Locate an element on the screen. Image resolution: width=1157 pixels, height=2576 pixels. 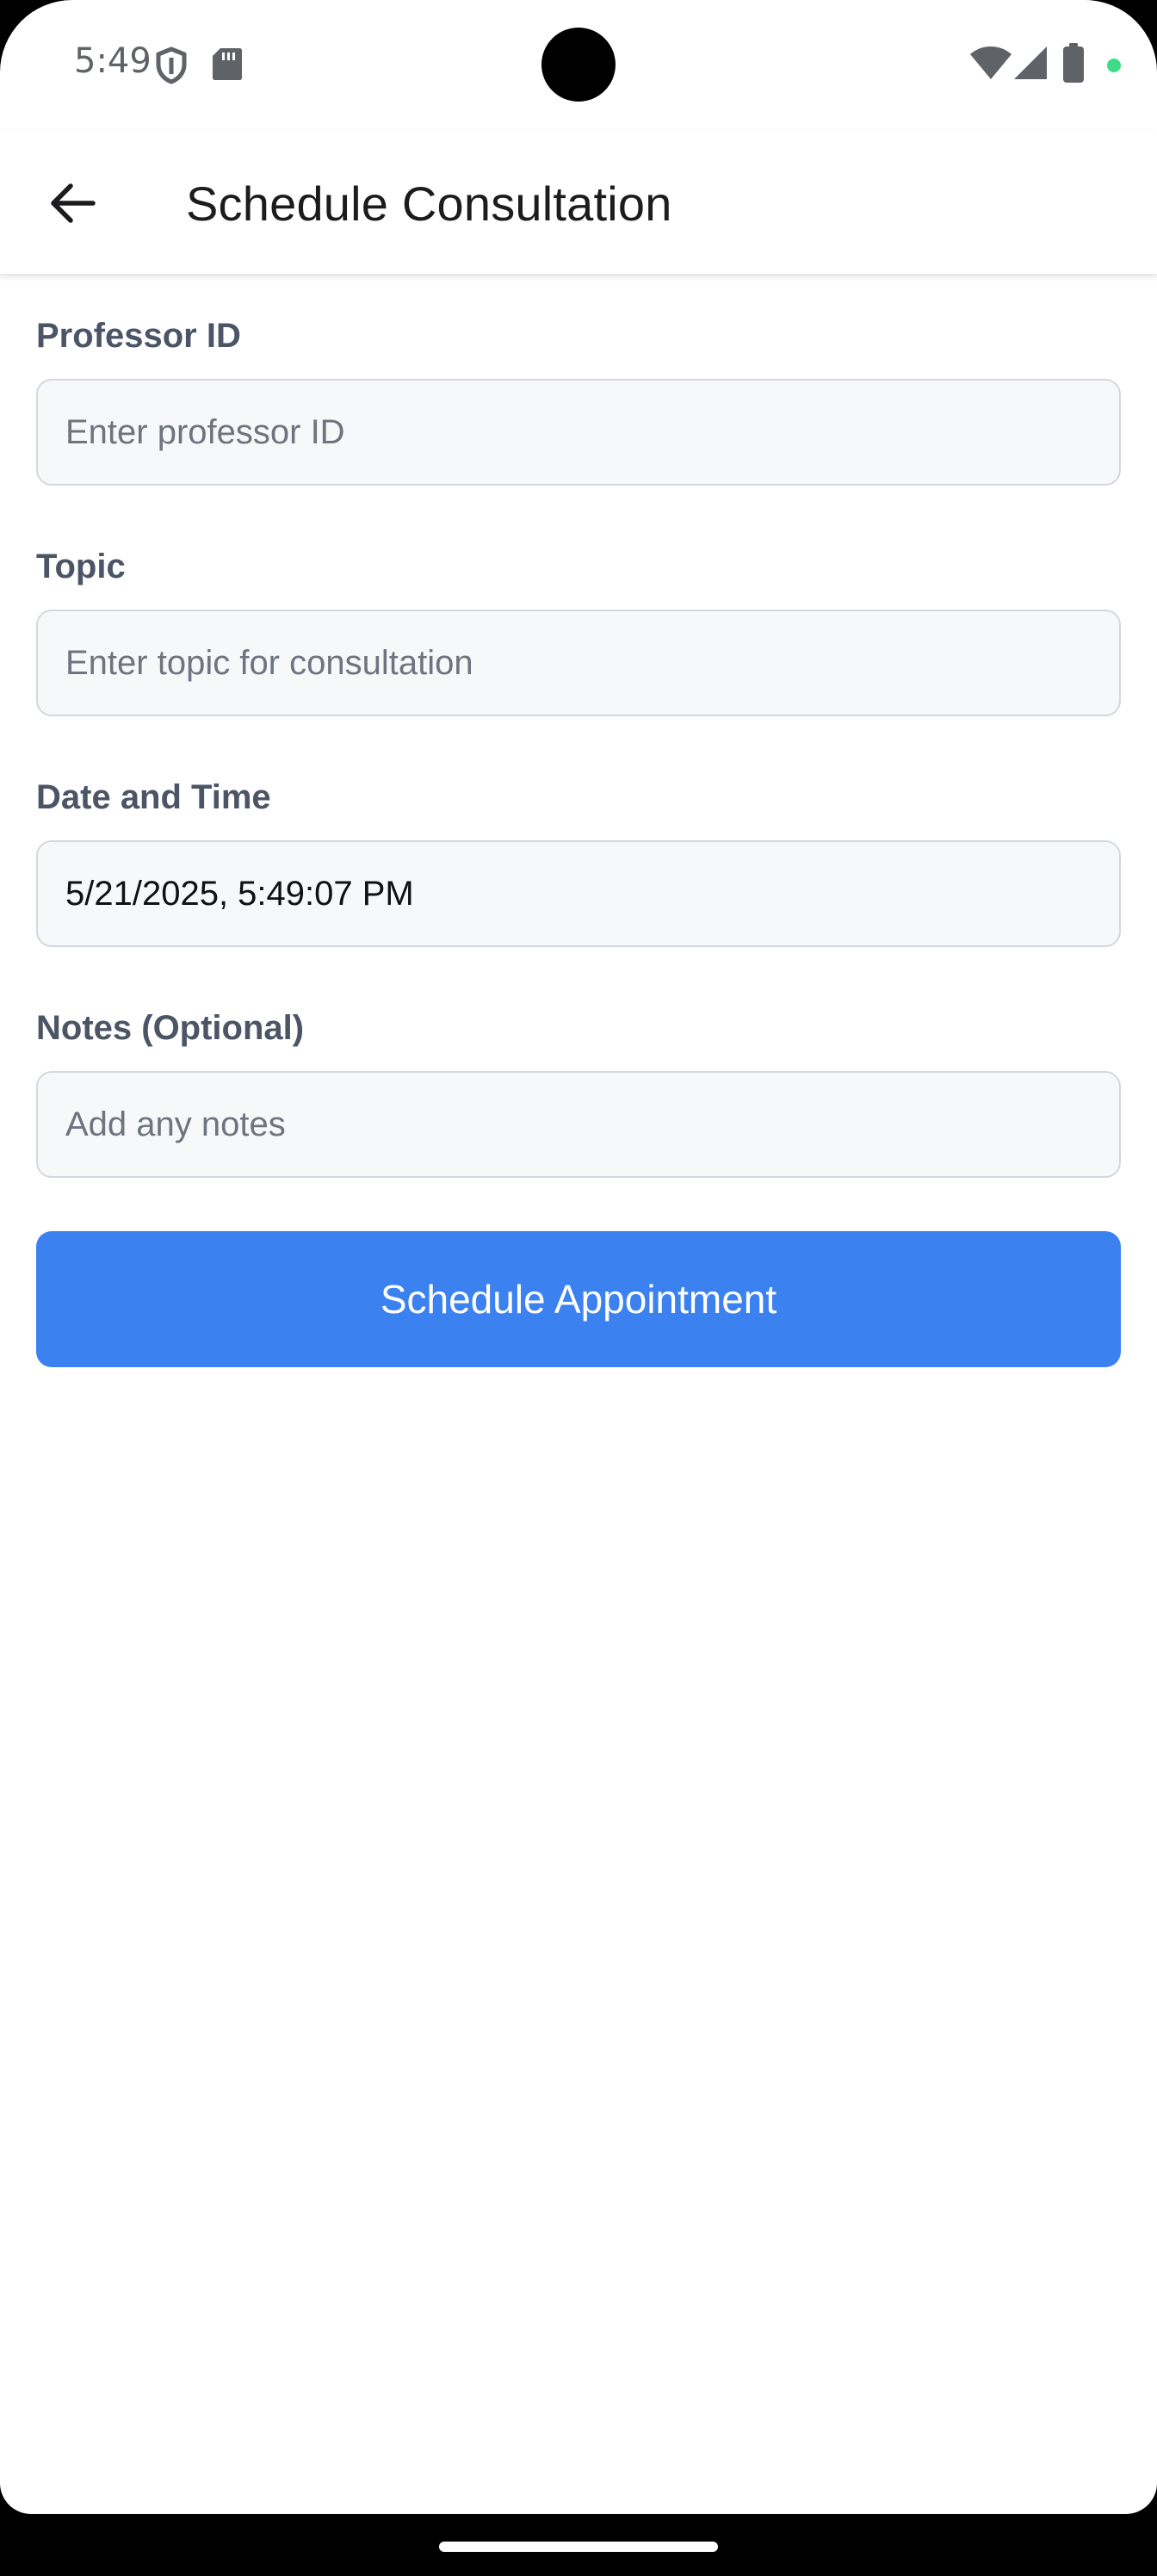
shield-icon is located at coordinates (171, 67).